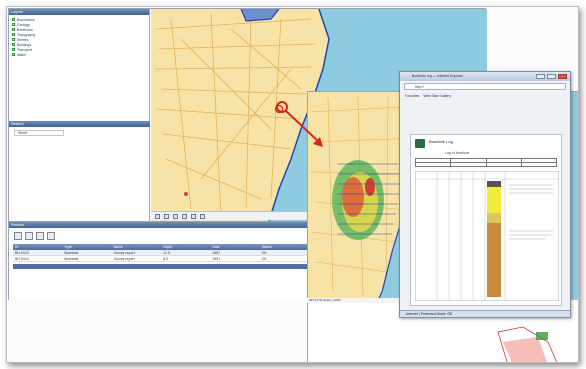 This screenshot has height=369, width=586. Describe the element at coordinates (202, 216) in the screenshot. I see `print-icon` at that location.